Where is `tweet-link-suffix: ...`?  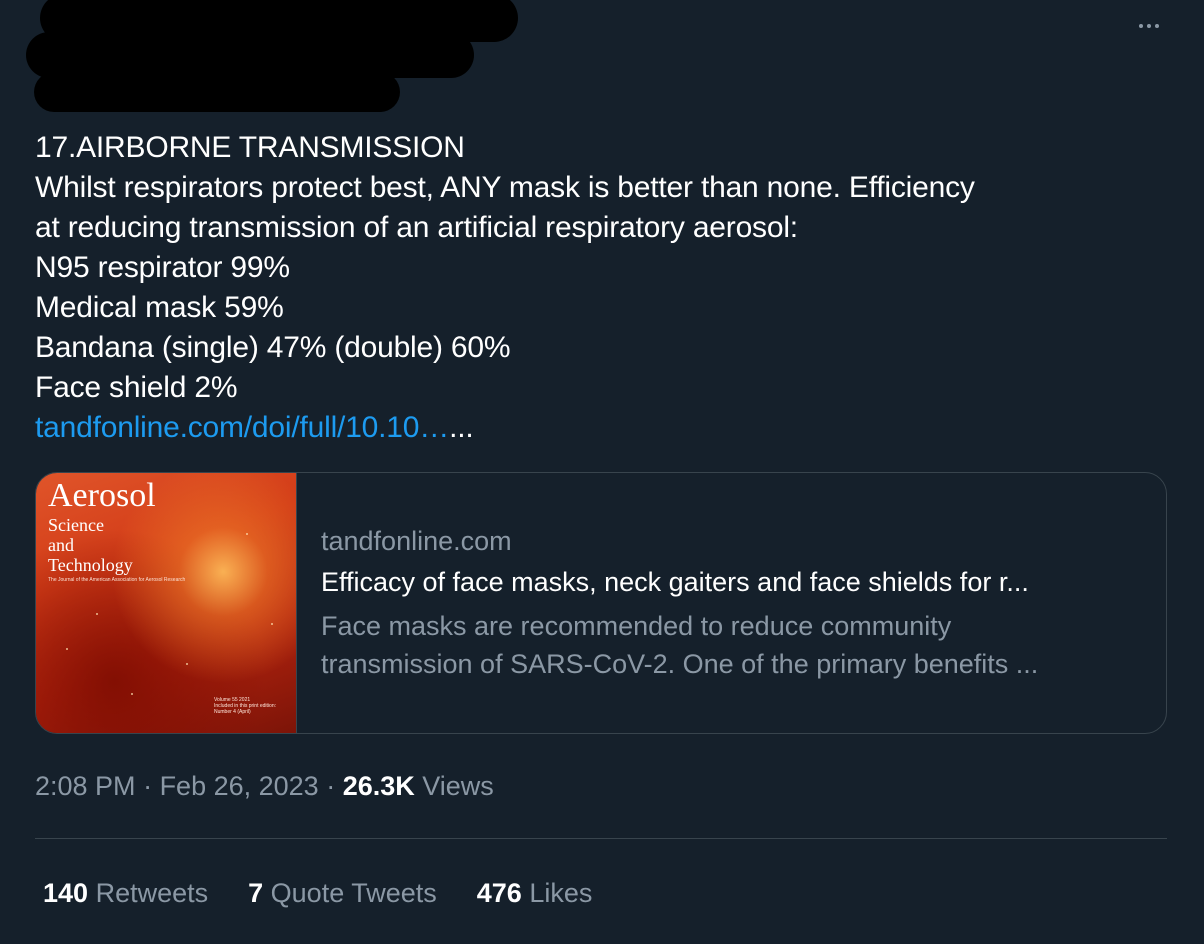
tweet-link-suffix: ... is located at coordinates (461, 427).